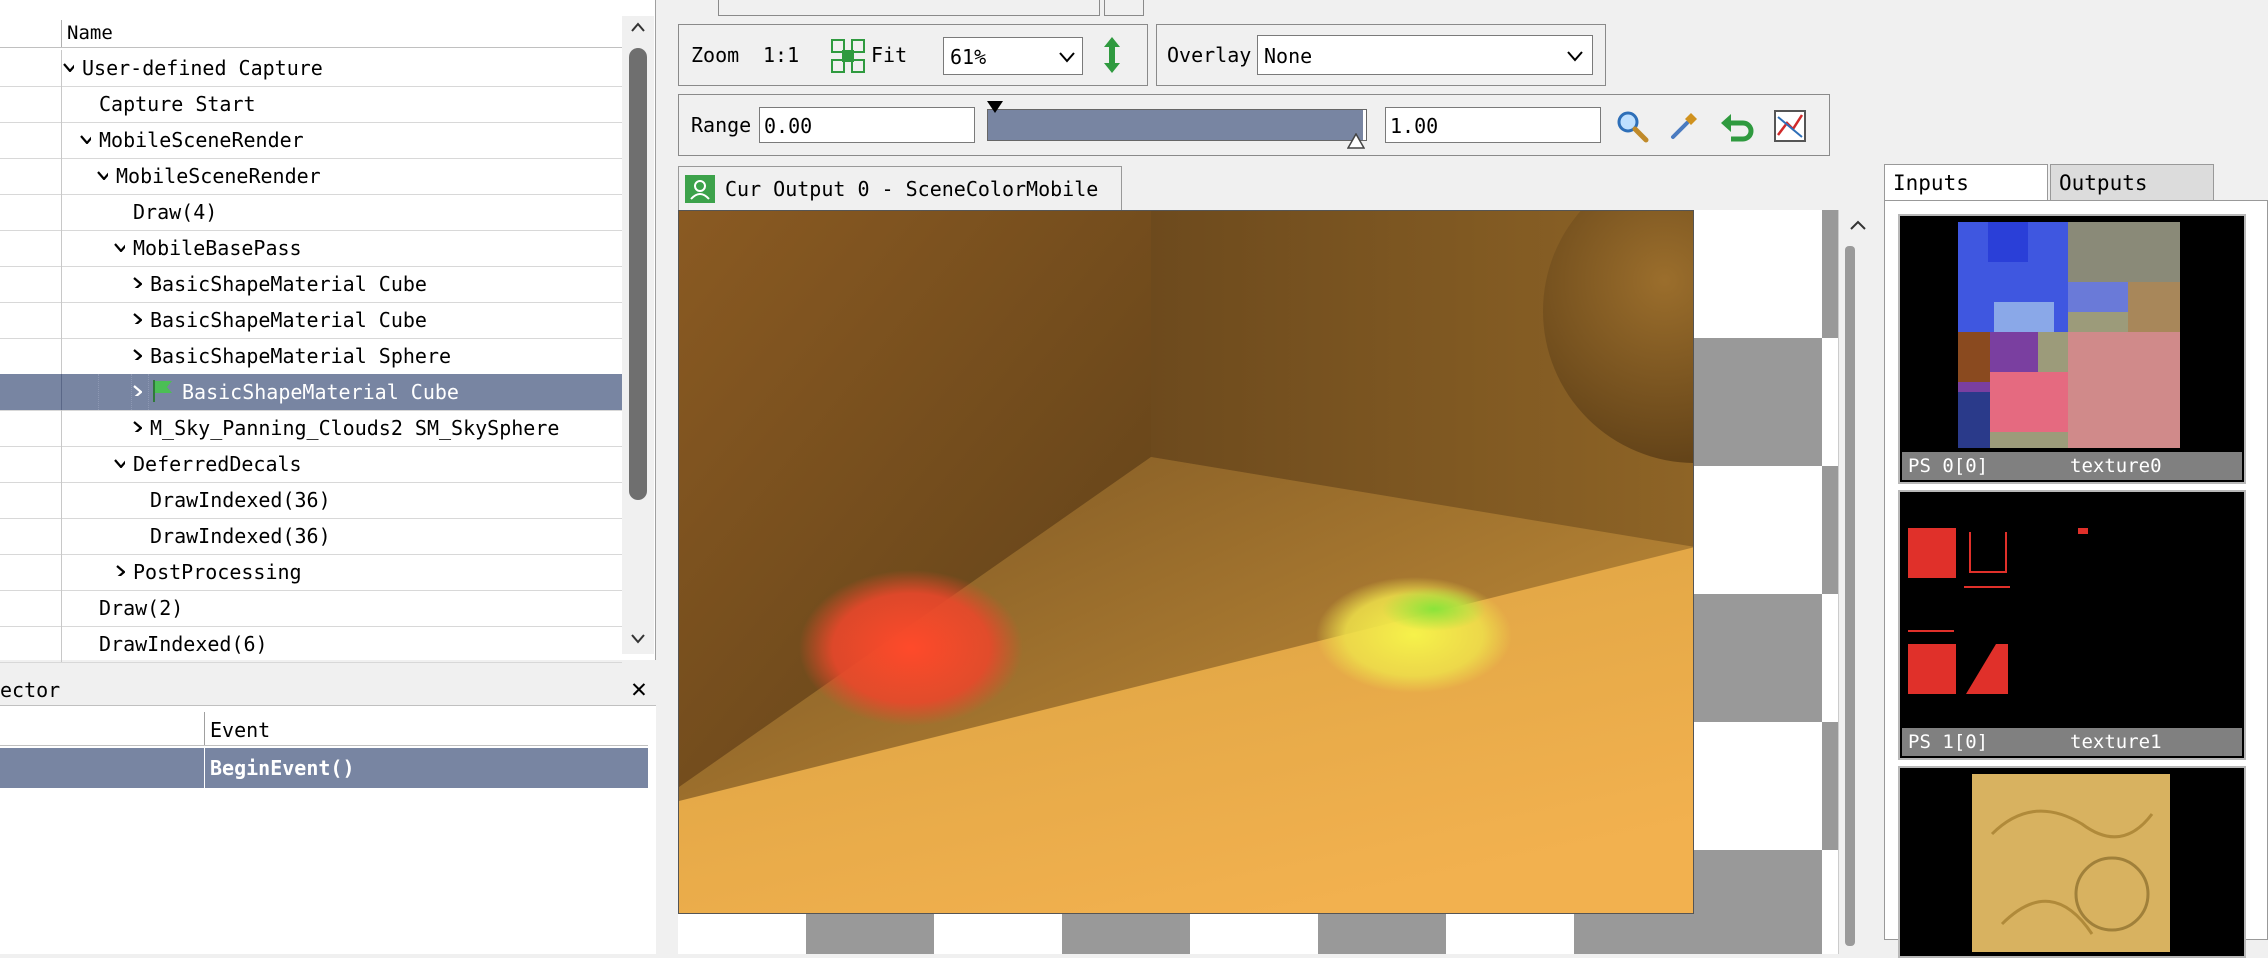  What do you see at coordinates (638, 639) in the screenshot?
I see `scroll-down-icon` at bounding box center [638, 639].